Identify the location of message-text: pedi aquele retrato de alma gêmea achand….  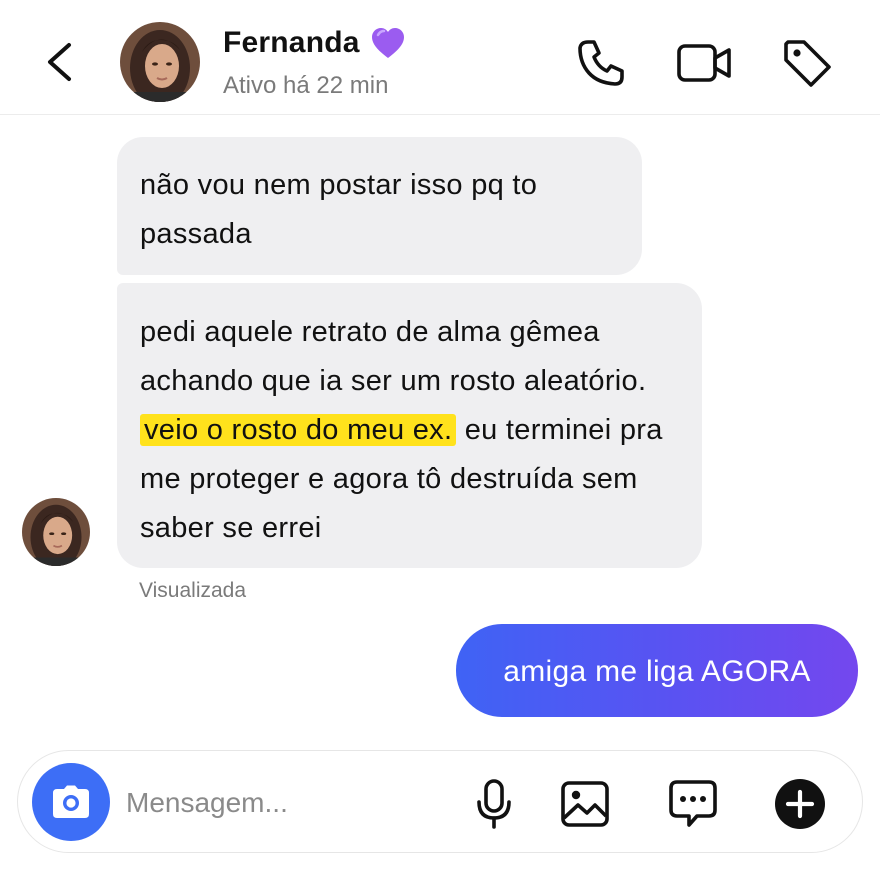
(393, 356).